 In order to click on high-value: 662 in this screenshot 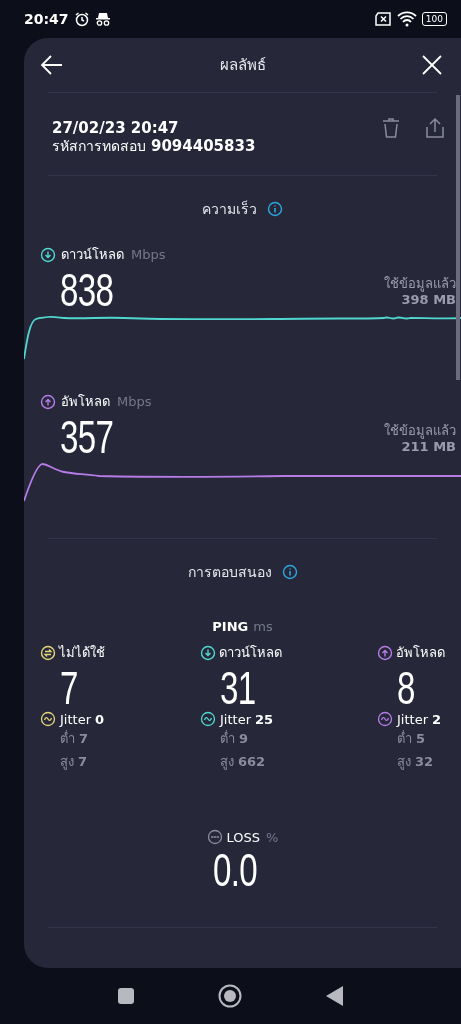, I will do `click(252, 761)`.